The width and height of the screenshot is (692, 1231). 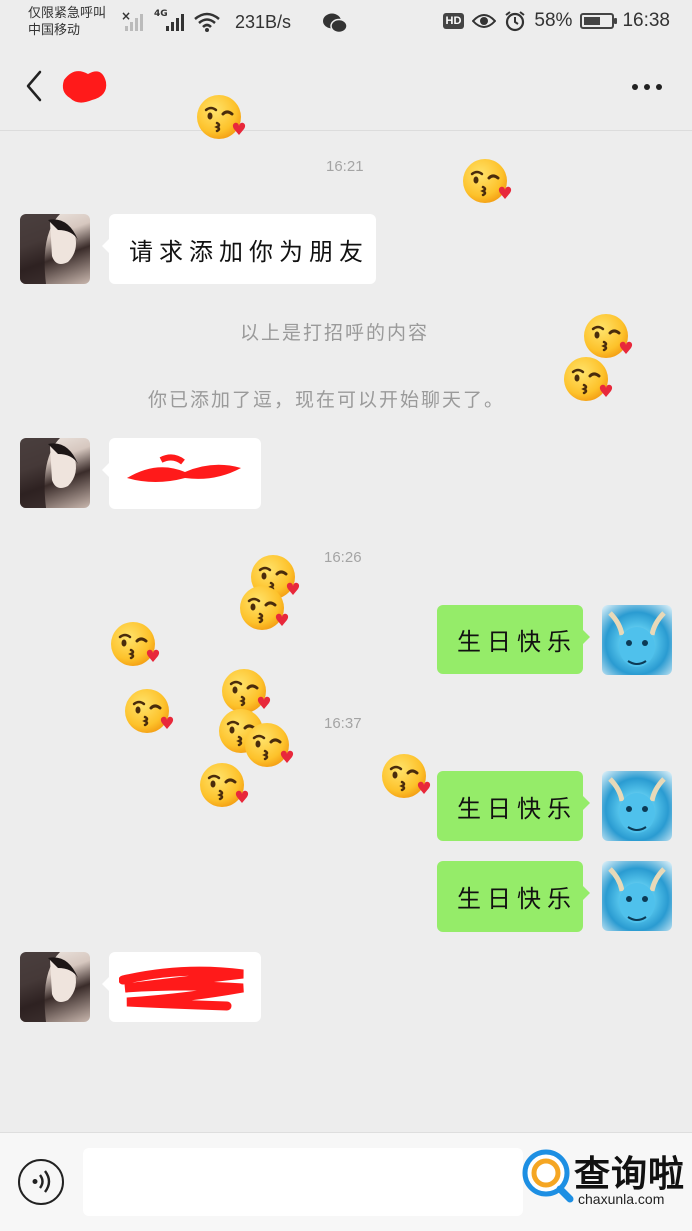 What do you see at coordinates (134, 22) in the screenshot?
I see `signal-1-icon` at bounding box center [134, 22].